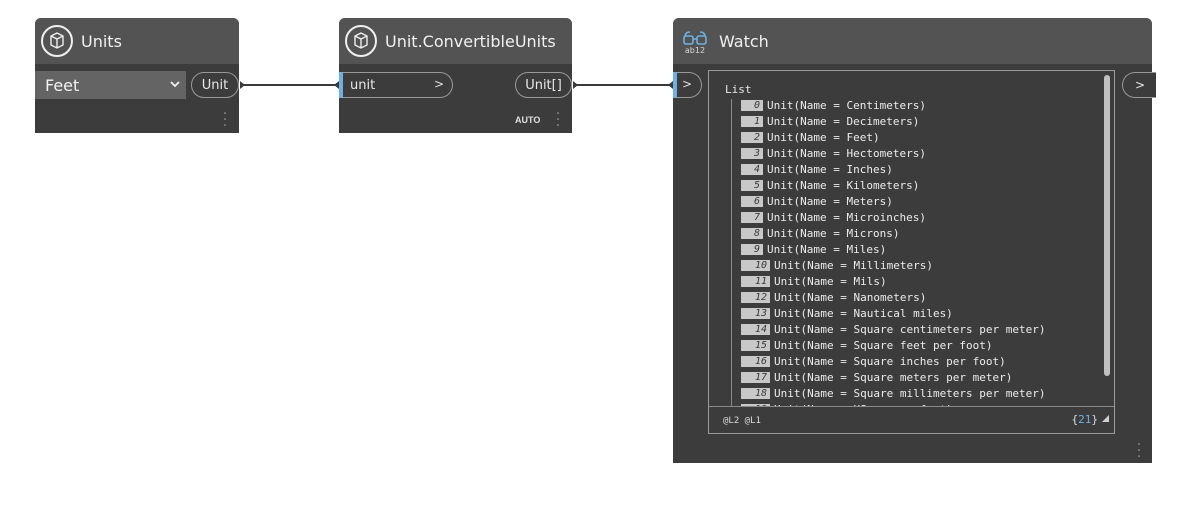 Image resolution: width=1188 pixels, height=510 pixels. Describe the element at coordinates (738, 89) in the screenshot. I see `list-title: List` at that location.